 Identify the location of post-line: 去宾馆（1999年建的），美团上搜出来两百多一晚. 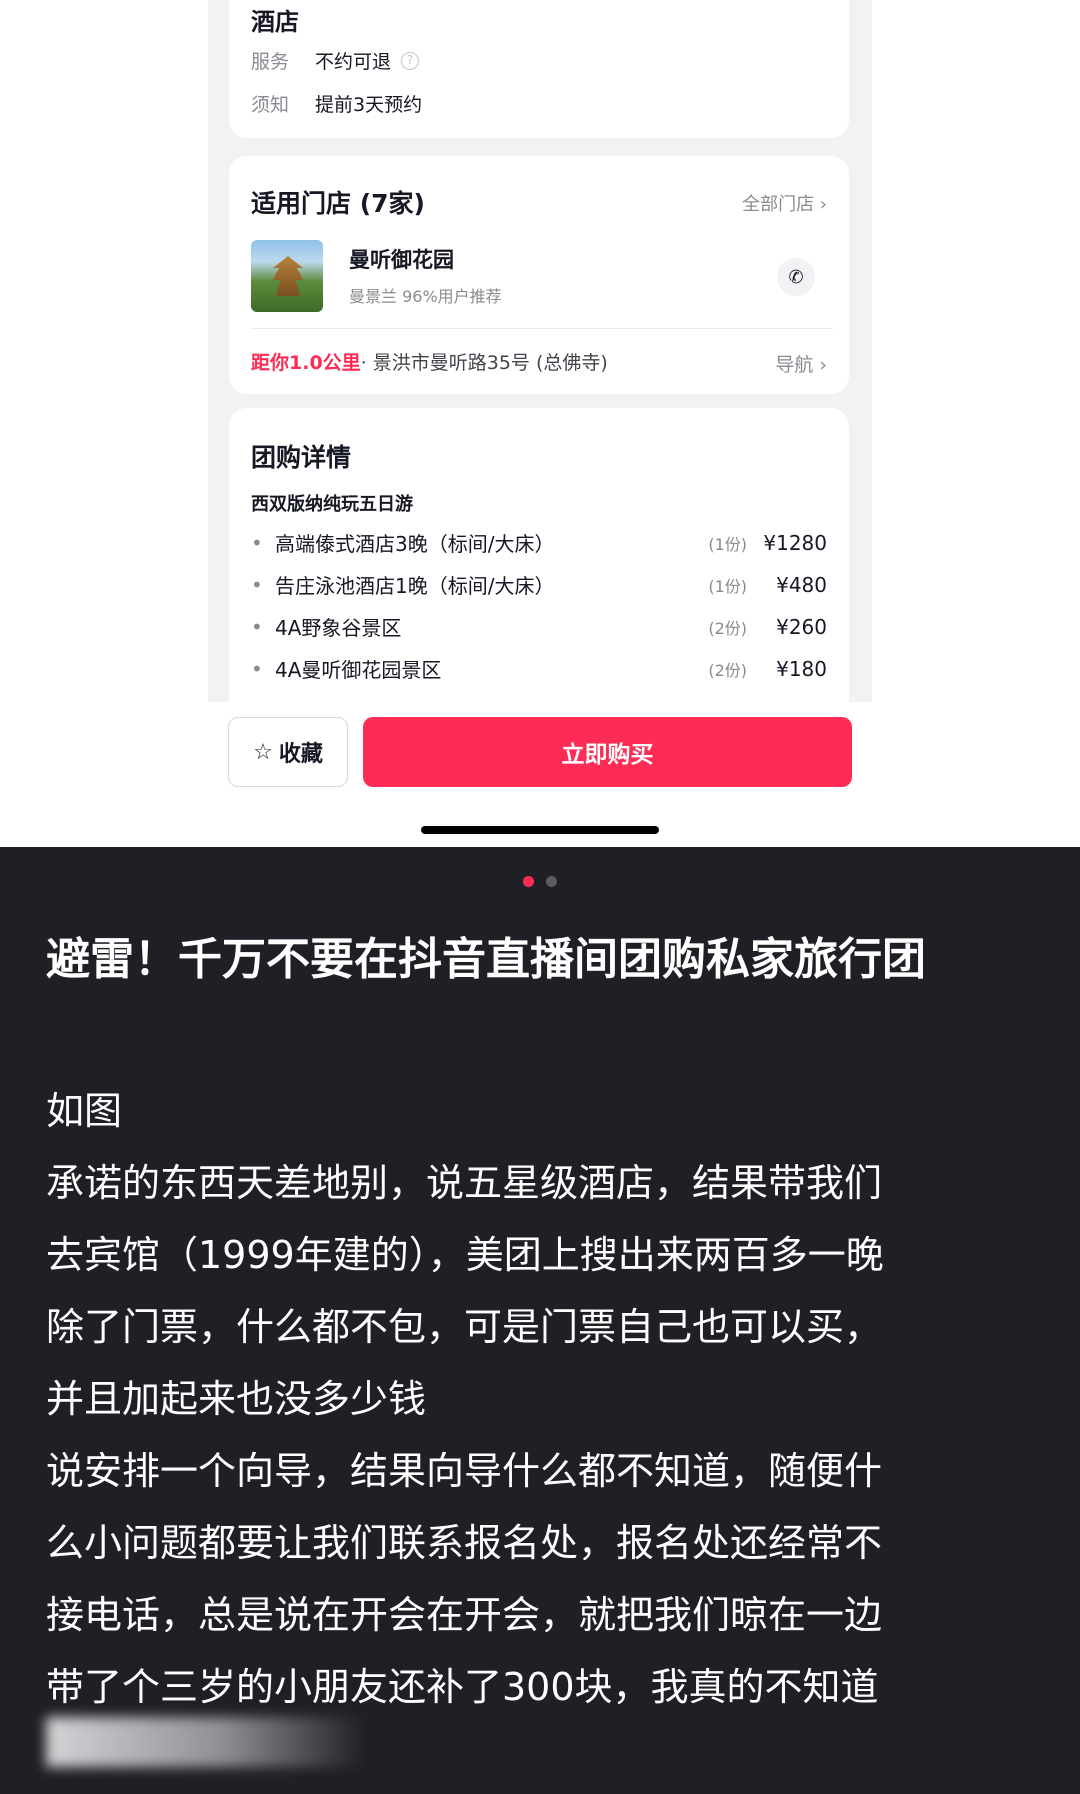
(465, 1255).